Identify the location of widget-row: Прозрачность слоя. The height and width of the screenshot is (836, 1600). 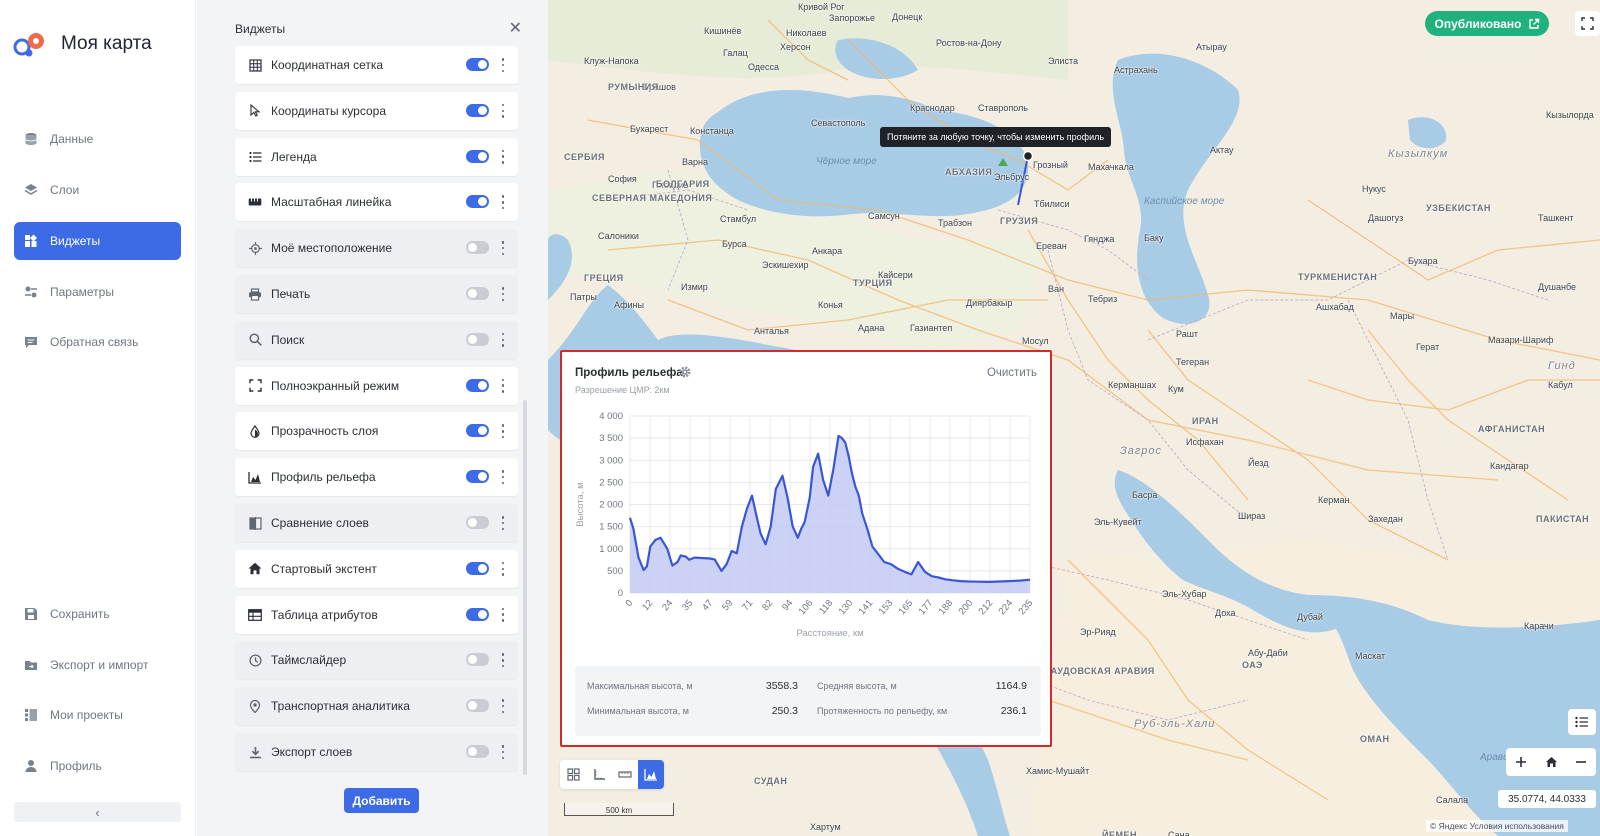
(376, 431).